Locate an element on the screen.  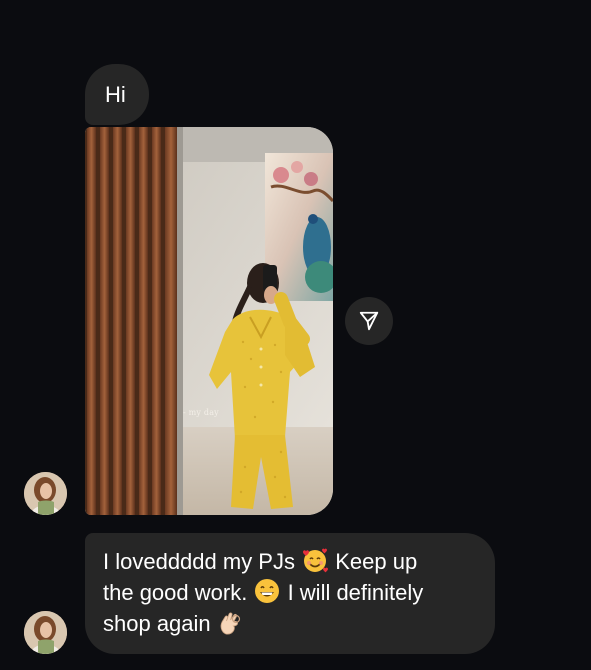
message-line-2: the good work. I will definitely is located at coordinates (292, 592).